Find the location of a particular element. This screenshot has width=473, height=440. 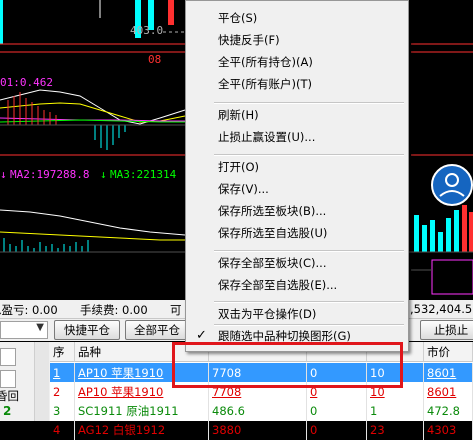

menu-item-quick-reverse: 快捷反手(F) is located at coordinates (297, 40).